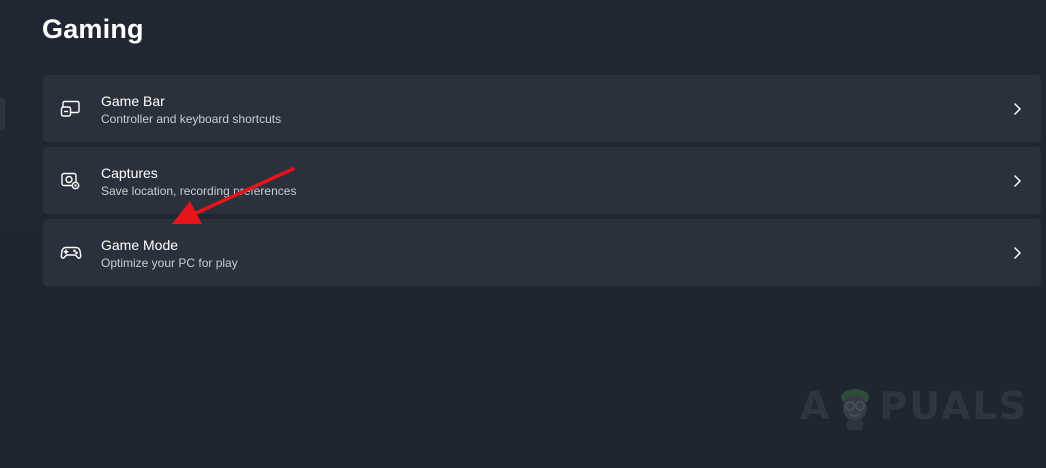 The height and width of the screenshot is (468, 1046). I want to click on game-bar-title: Game Bar, so click(133, 101).